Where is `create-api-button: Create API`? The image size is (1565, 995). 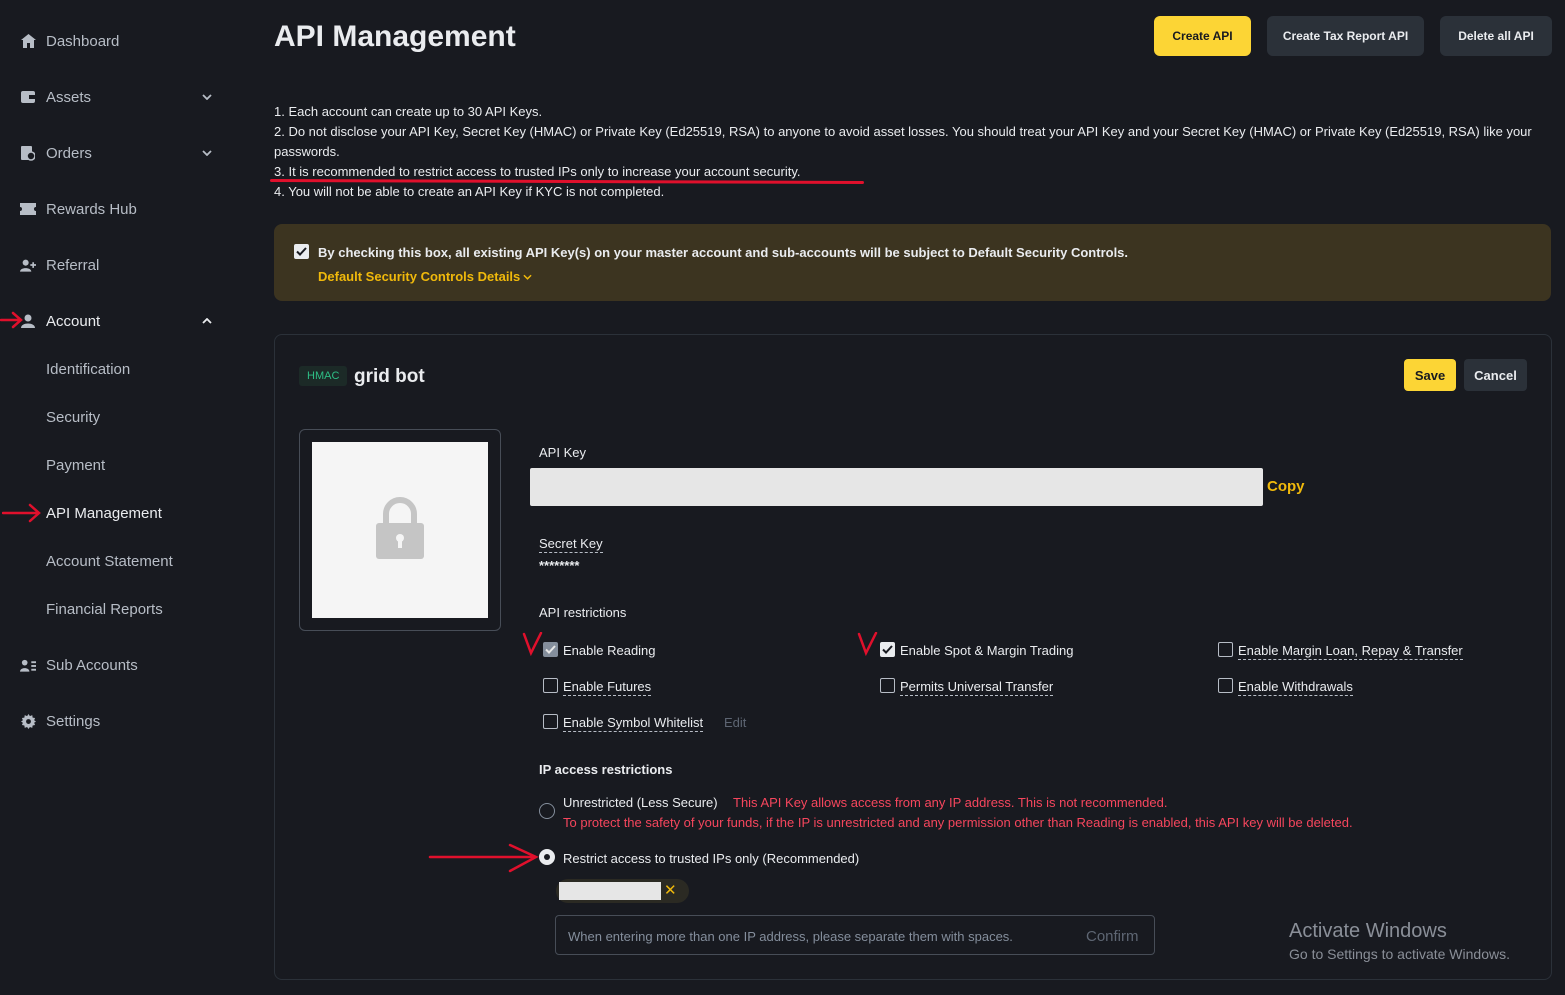 create-api-button: Create API is located at coordinates (1202, 36).